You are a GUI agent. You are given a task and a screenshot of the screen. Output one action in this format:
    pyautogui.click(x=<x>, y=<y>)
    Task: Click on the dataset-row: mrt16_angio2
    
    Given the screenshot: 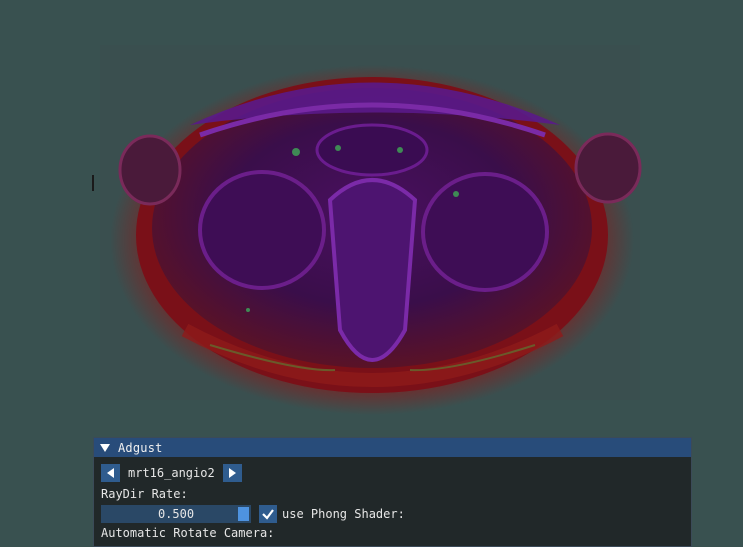 What is the action you would take?
    pyautogui.click(x=171, y=473)
    